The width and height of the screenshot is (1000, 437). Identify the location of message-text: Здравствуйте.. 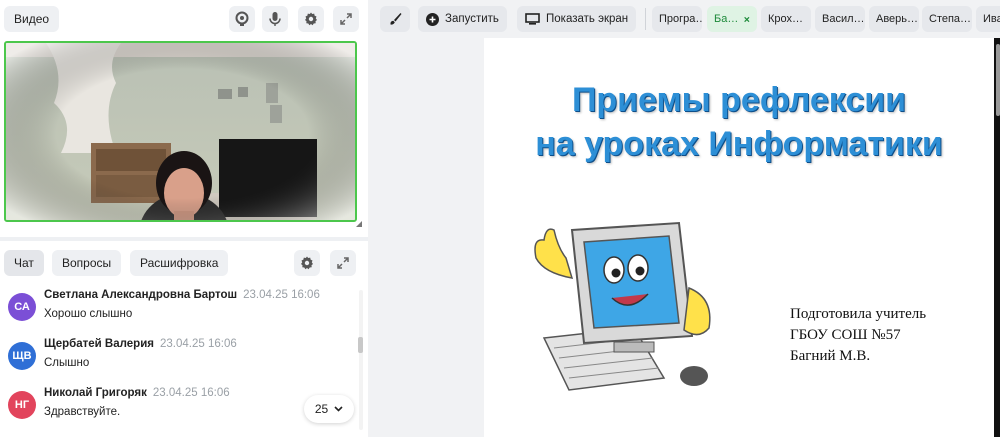
(82, 412).